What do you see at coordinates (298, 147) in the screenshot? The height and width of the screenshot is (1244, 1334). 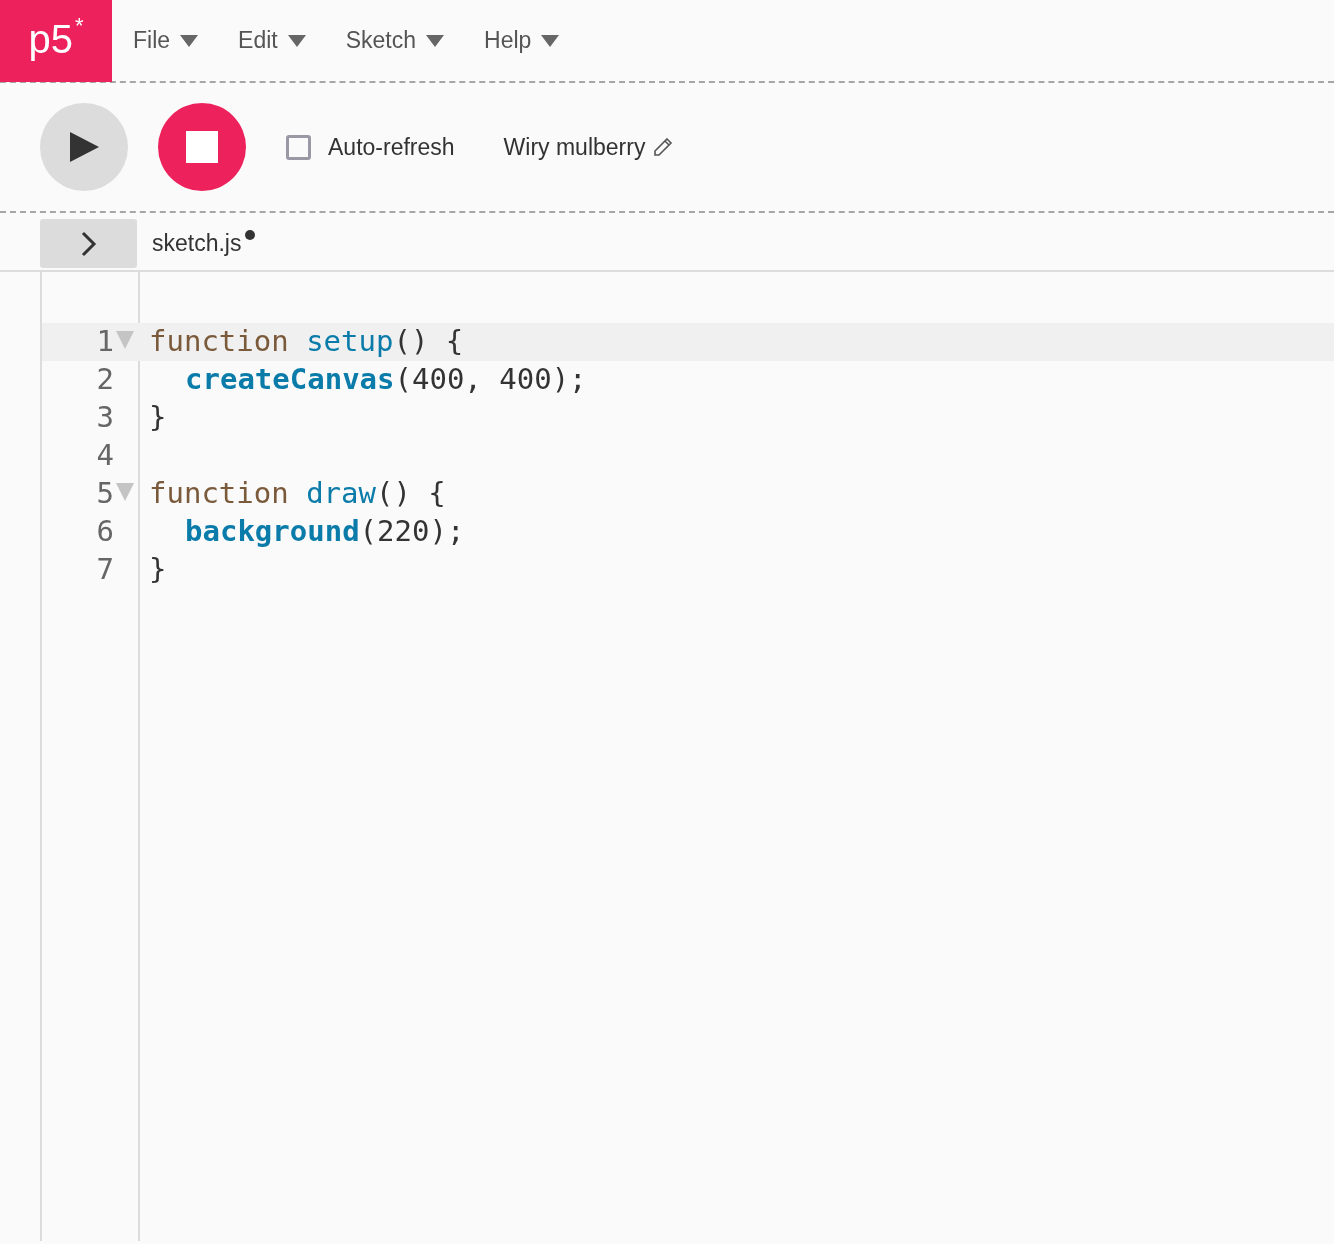 I see `checkbox` at bounding box center [298, 147].